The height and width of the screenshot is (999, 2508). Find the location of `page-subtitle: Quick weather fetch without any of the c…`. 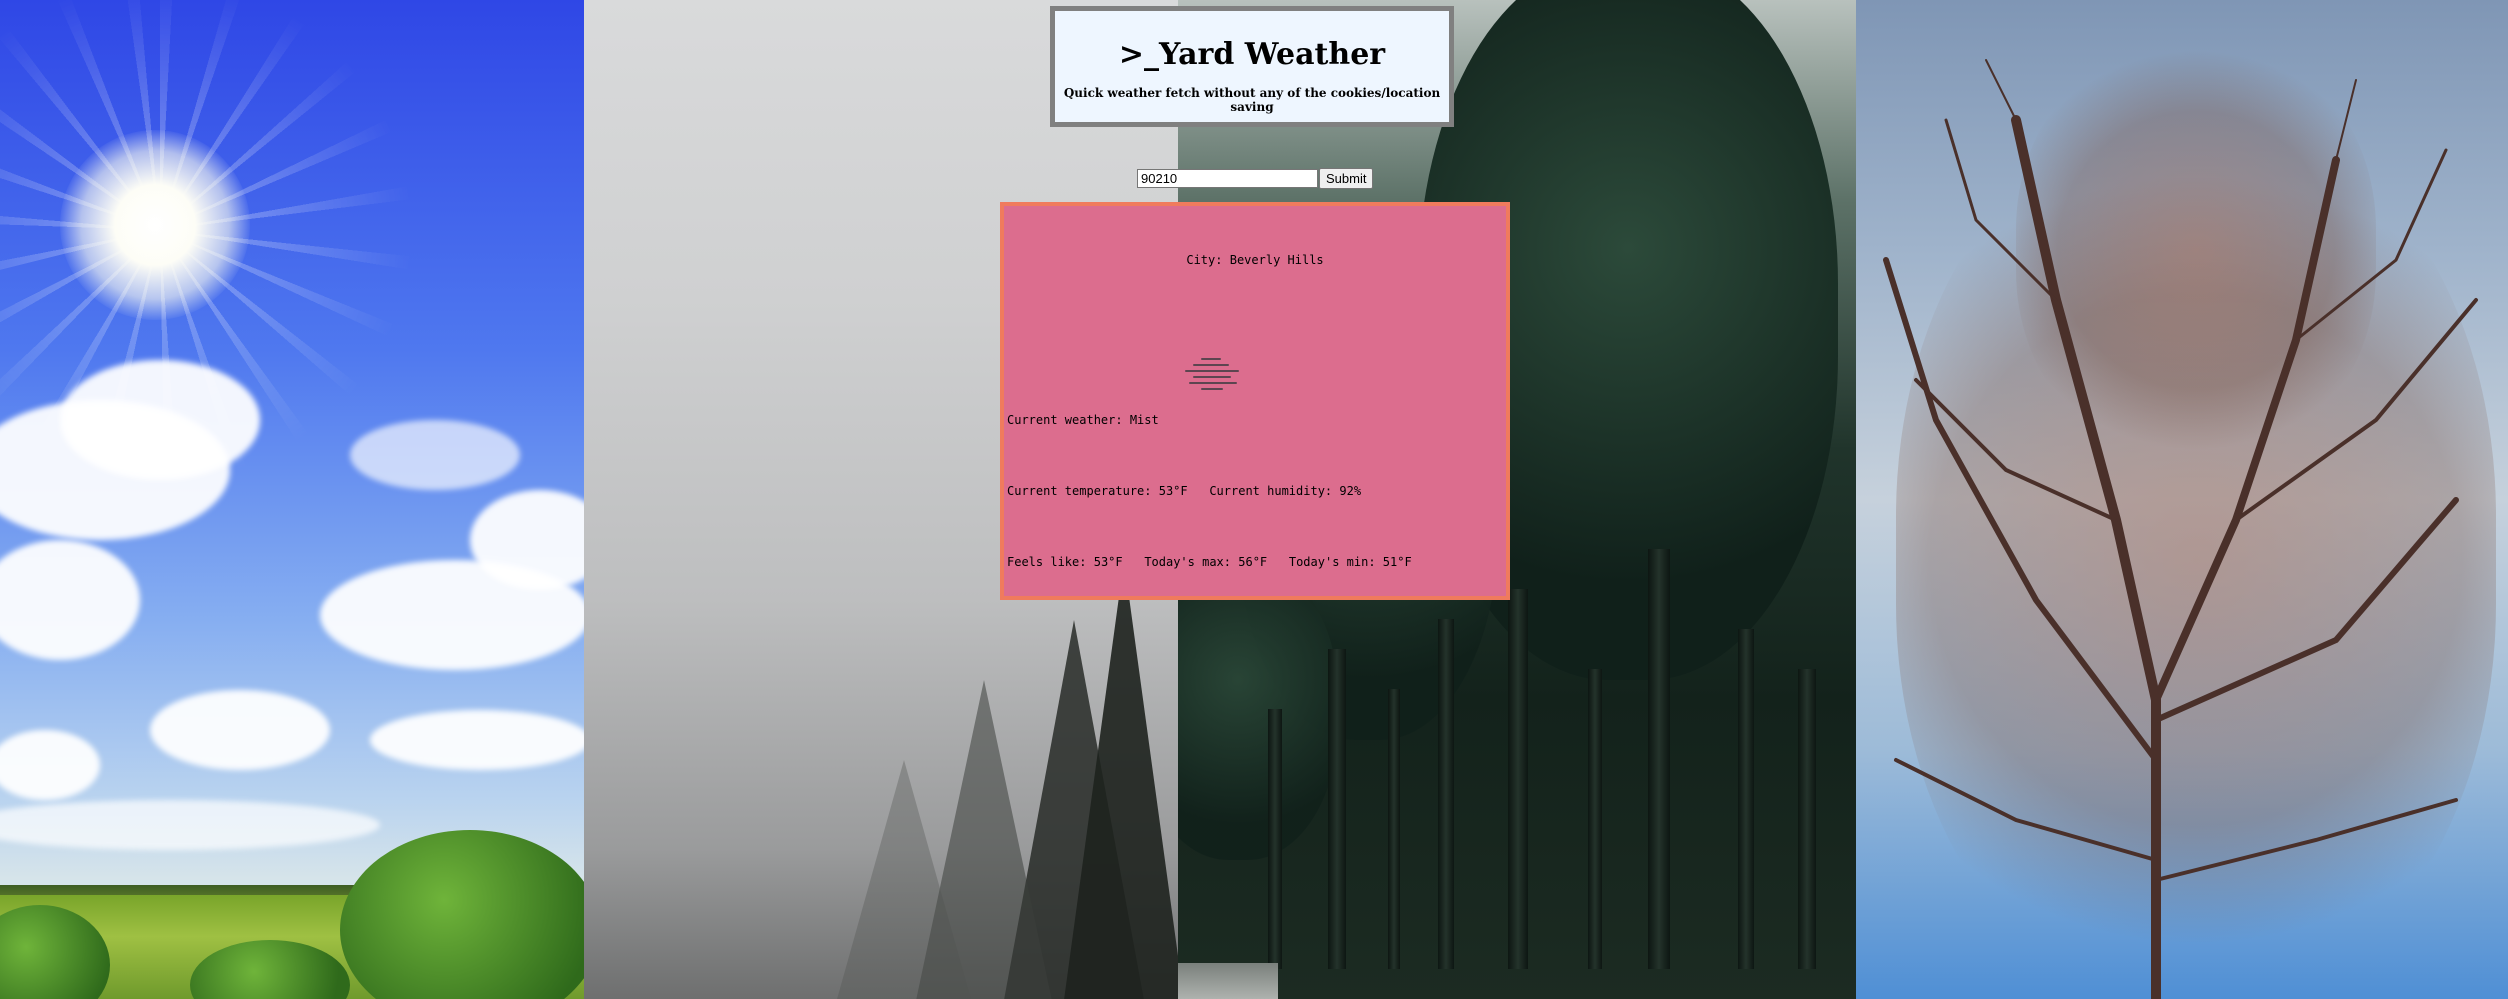

page-subtitle: Quick weather fetch without any of the c… is located at coordinates (1252, 100).